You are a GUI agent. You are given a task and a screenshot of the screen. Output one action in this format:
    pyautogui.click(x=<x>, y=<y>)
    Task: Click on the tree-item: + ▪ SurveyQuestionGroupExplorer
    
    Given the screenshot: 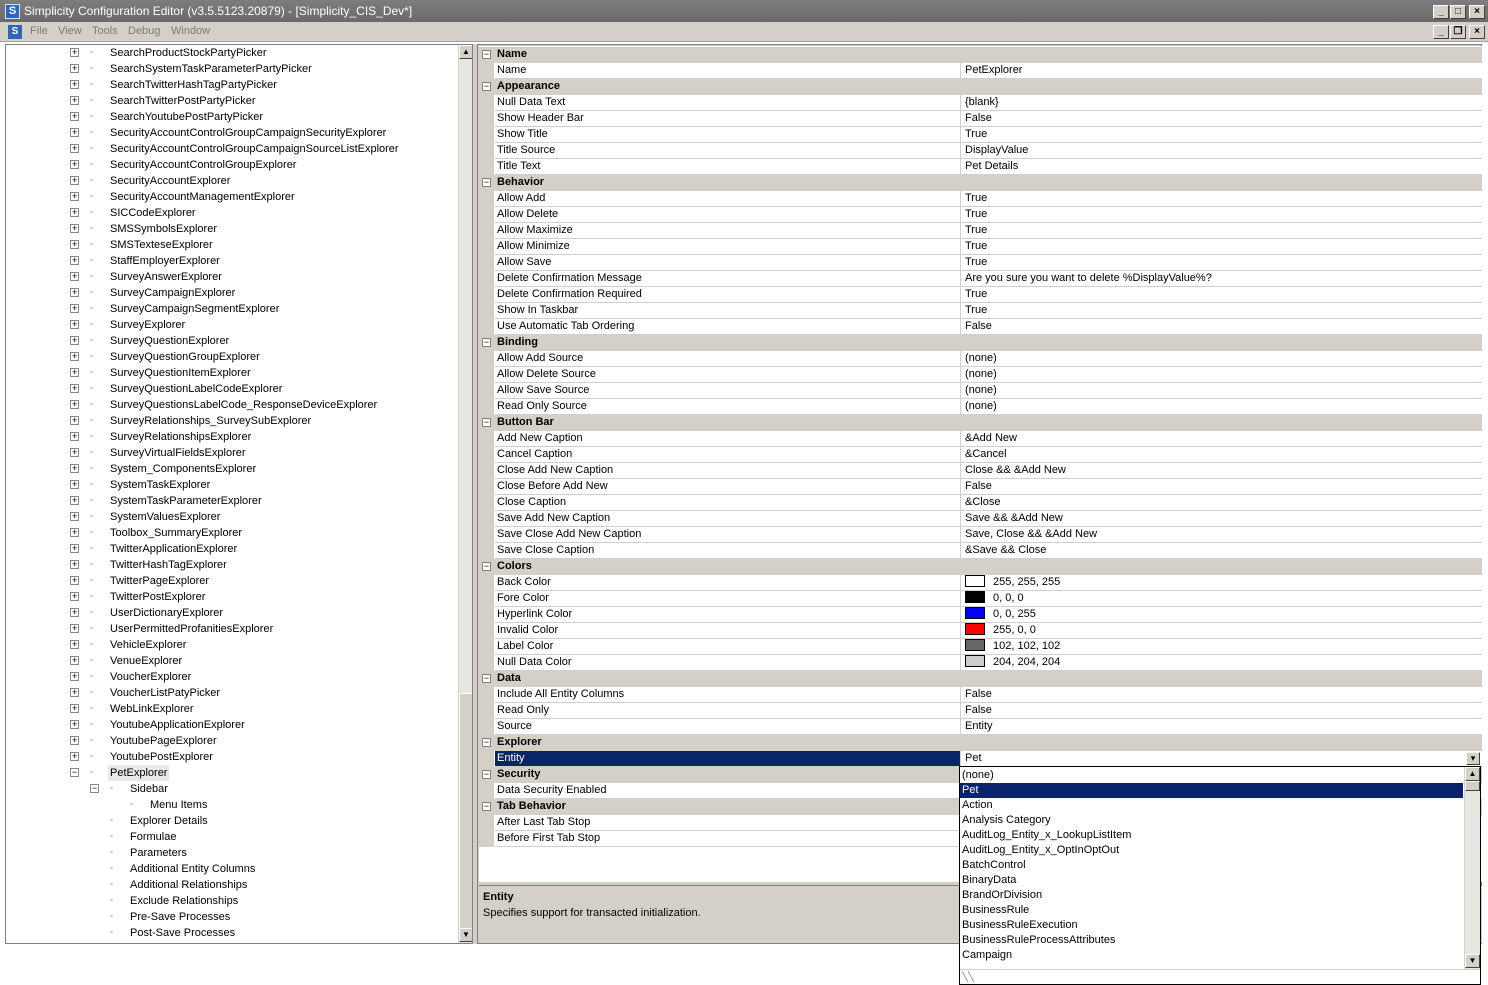 What is the action you would take?
    pyautogui.click(x=231, y=357)
    